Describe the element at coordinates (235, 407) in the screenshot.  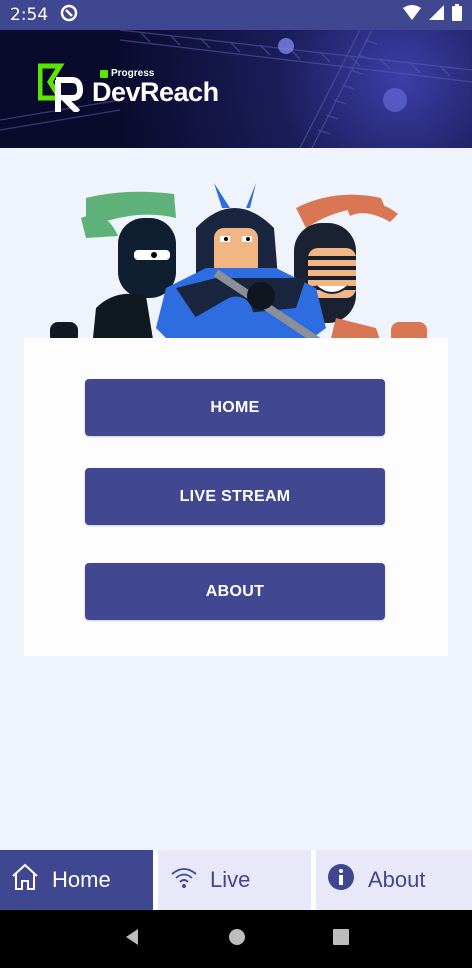
I see `home-button: HOME` at that location.